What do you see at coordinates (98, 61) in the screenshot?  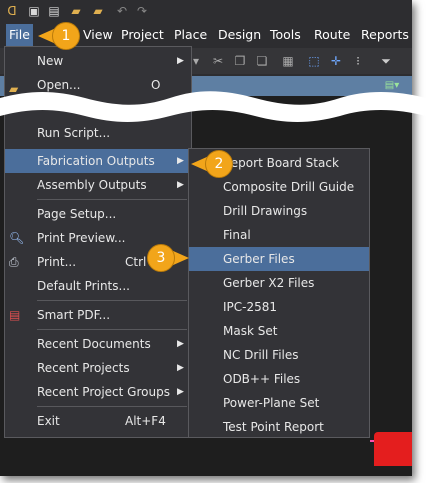 I see `file-menu-new: New ▶` at bounding box center [98, 61].